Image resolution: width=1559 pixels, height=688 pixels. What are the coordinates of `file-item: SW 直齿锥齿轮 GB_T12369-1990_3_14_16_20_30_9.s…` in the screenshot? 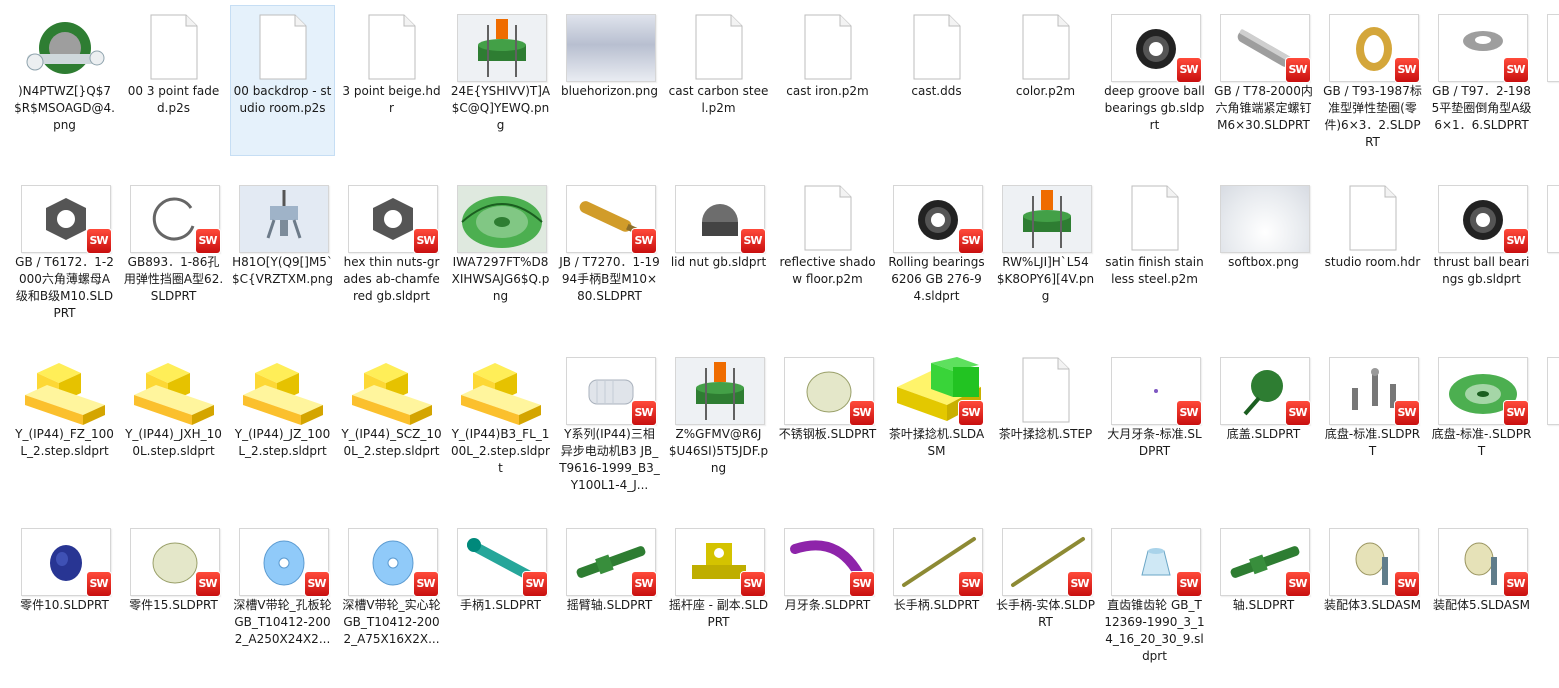 It's located at (1154, 596).